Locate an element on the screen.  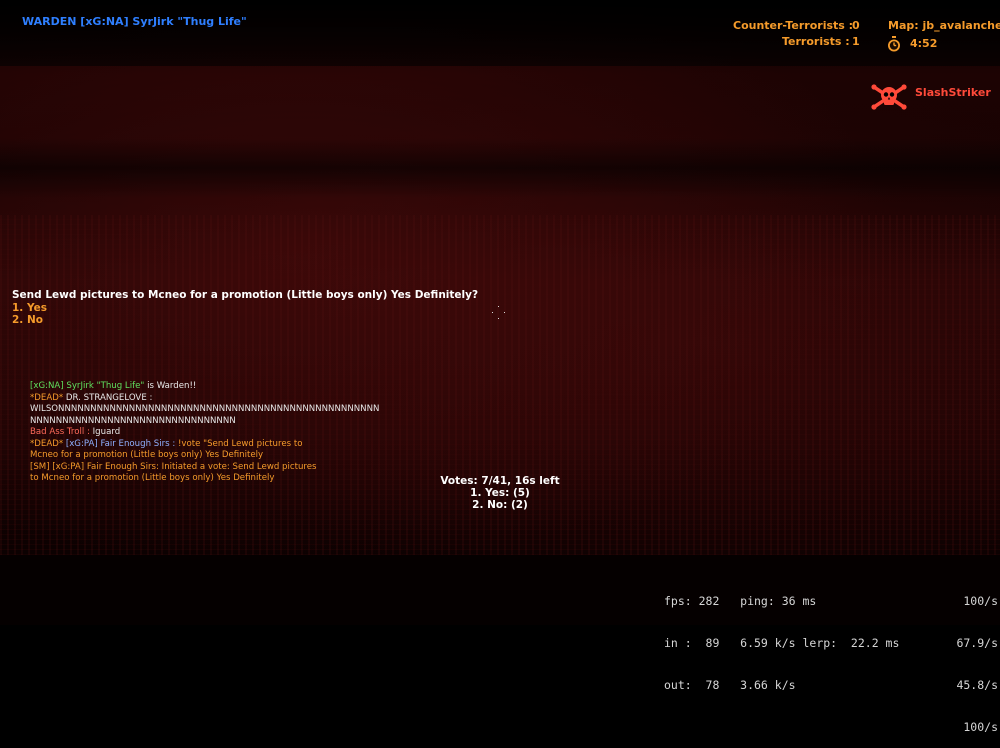
chat-line: *DEAD* DR. STRANGELOVE : is located at coordinates (204, 399).